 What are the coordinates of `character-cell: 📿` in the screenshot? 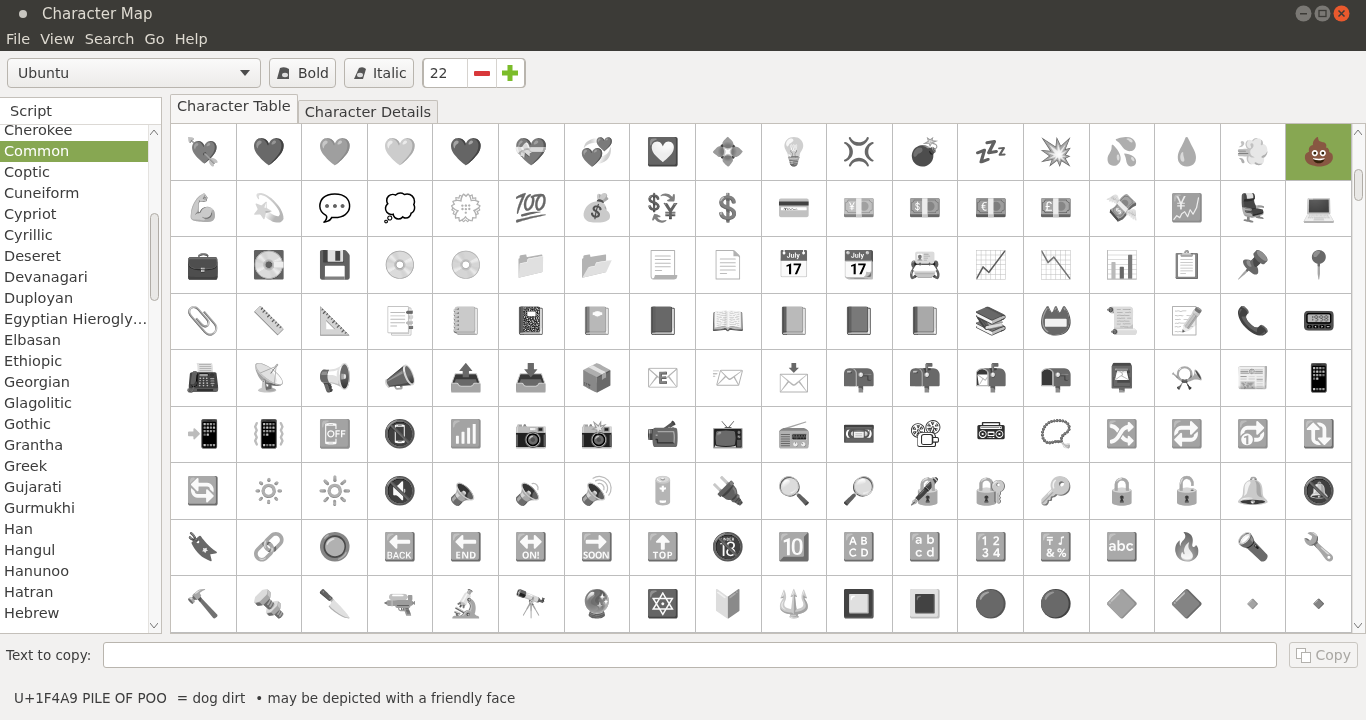 It's located at (1056, 434).